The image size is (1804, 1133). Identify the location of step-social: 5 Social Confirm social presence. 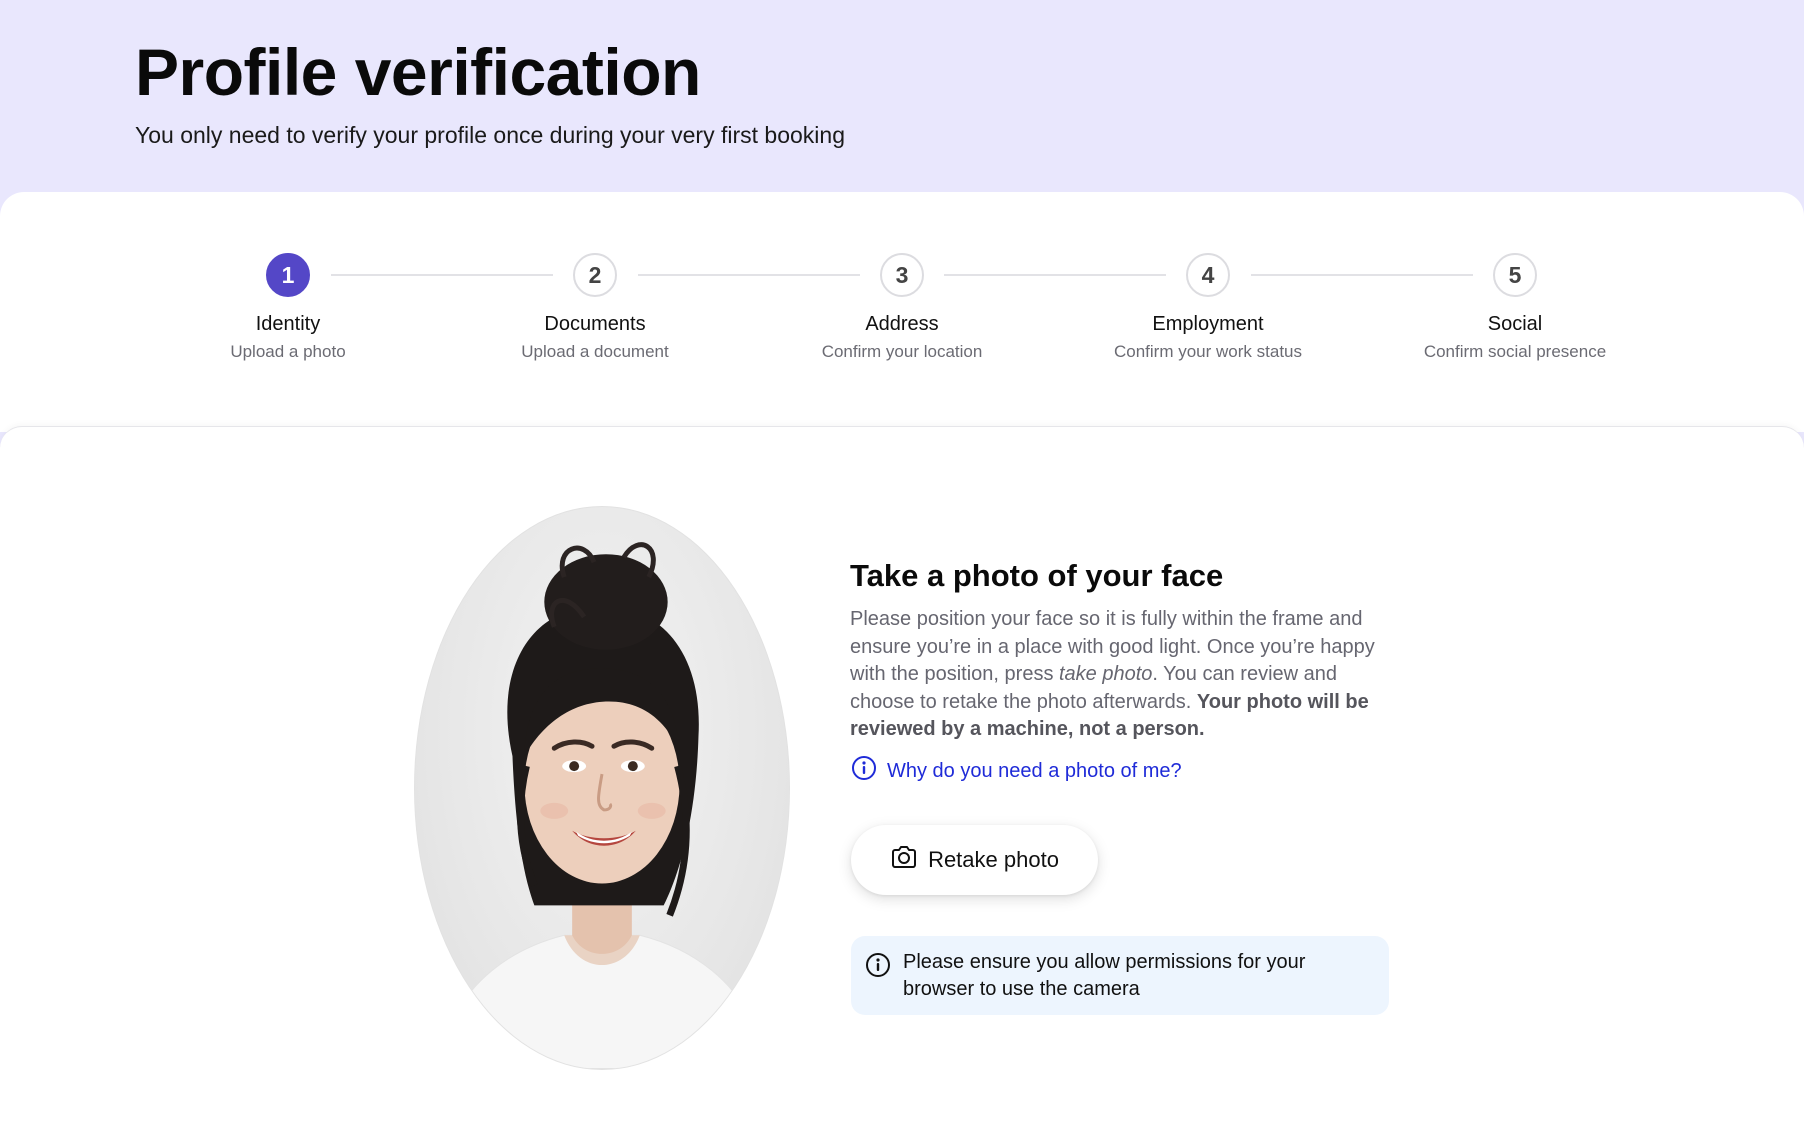
(1515, 307).